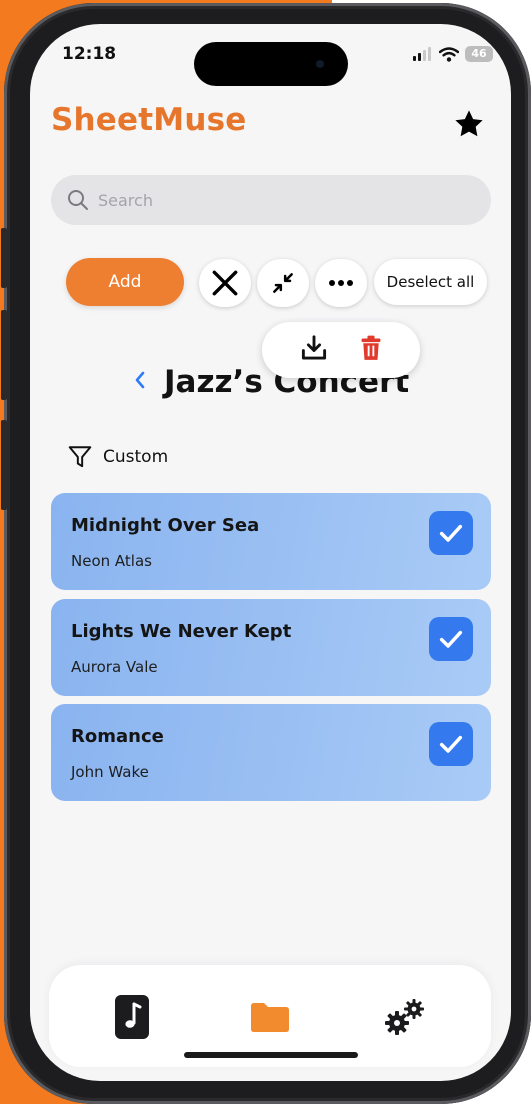  What do you see at coordinates (89, 54) in the screenshot?
I see `status-time: 12:18` at bounding box center [89, 54].